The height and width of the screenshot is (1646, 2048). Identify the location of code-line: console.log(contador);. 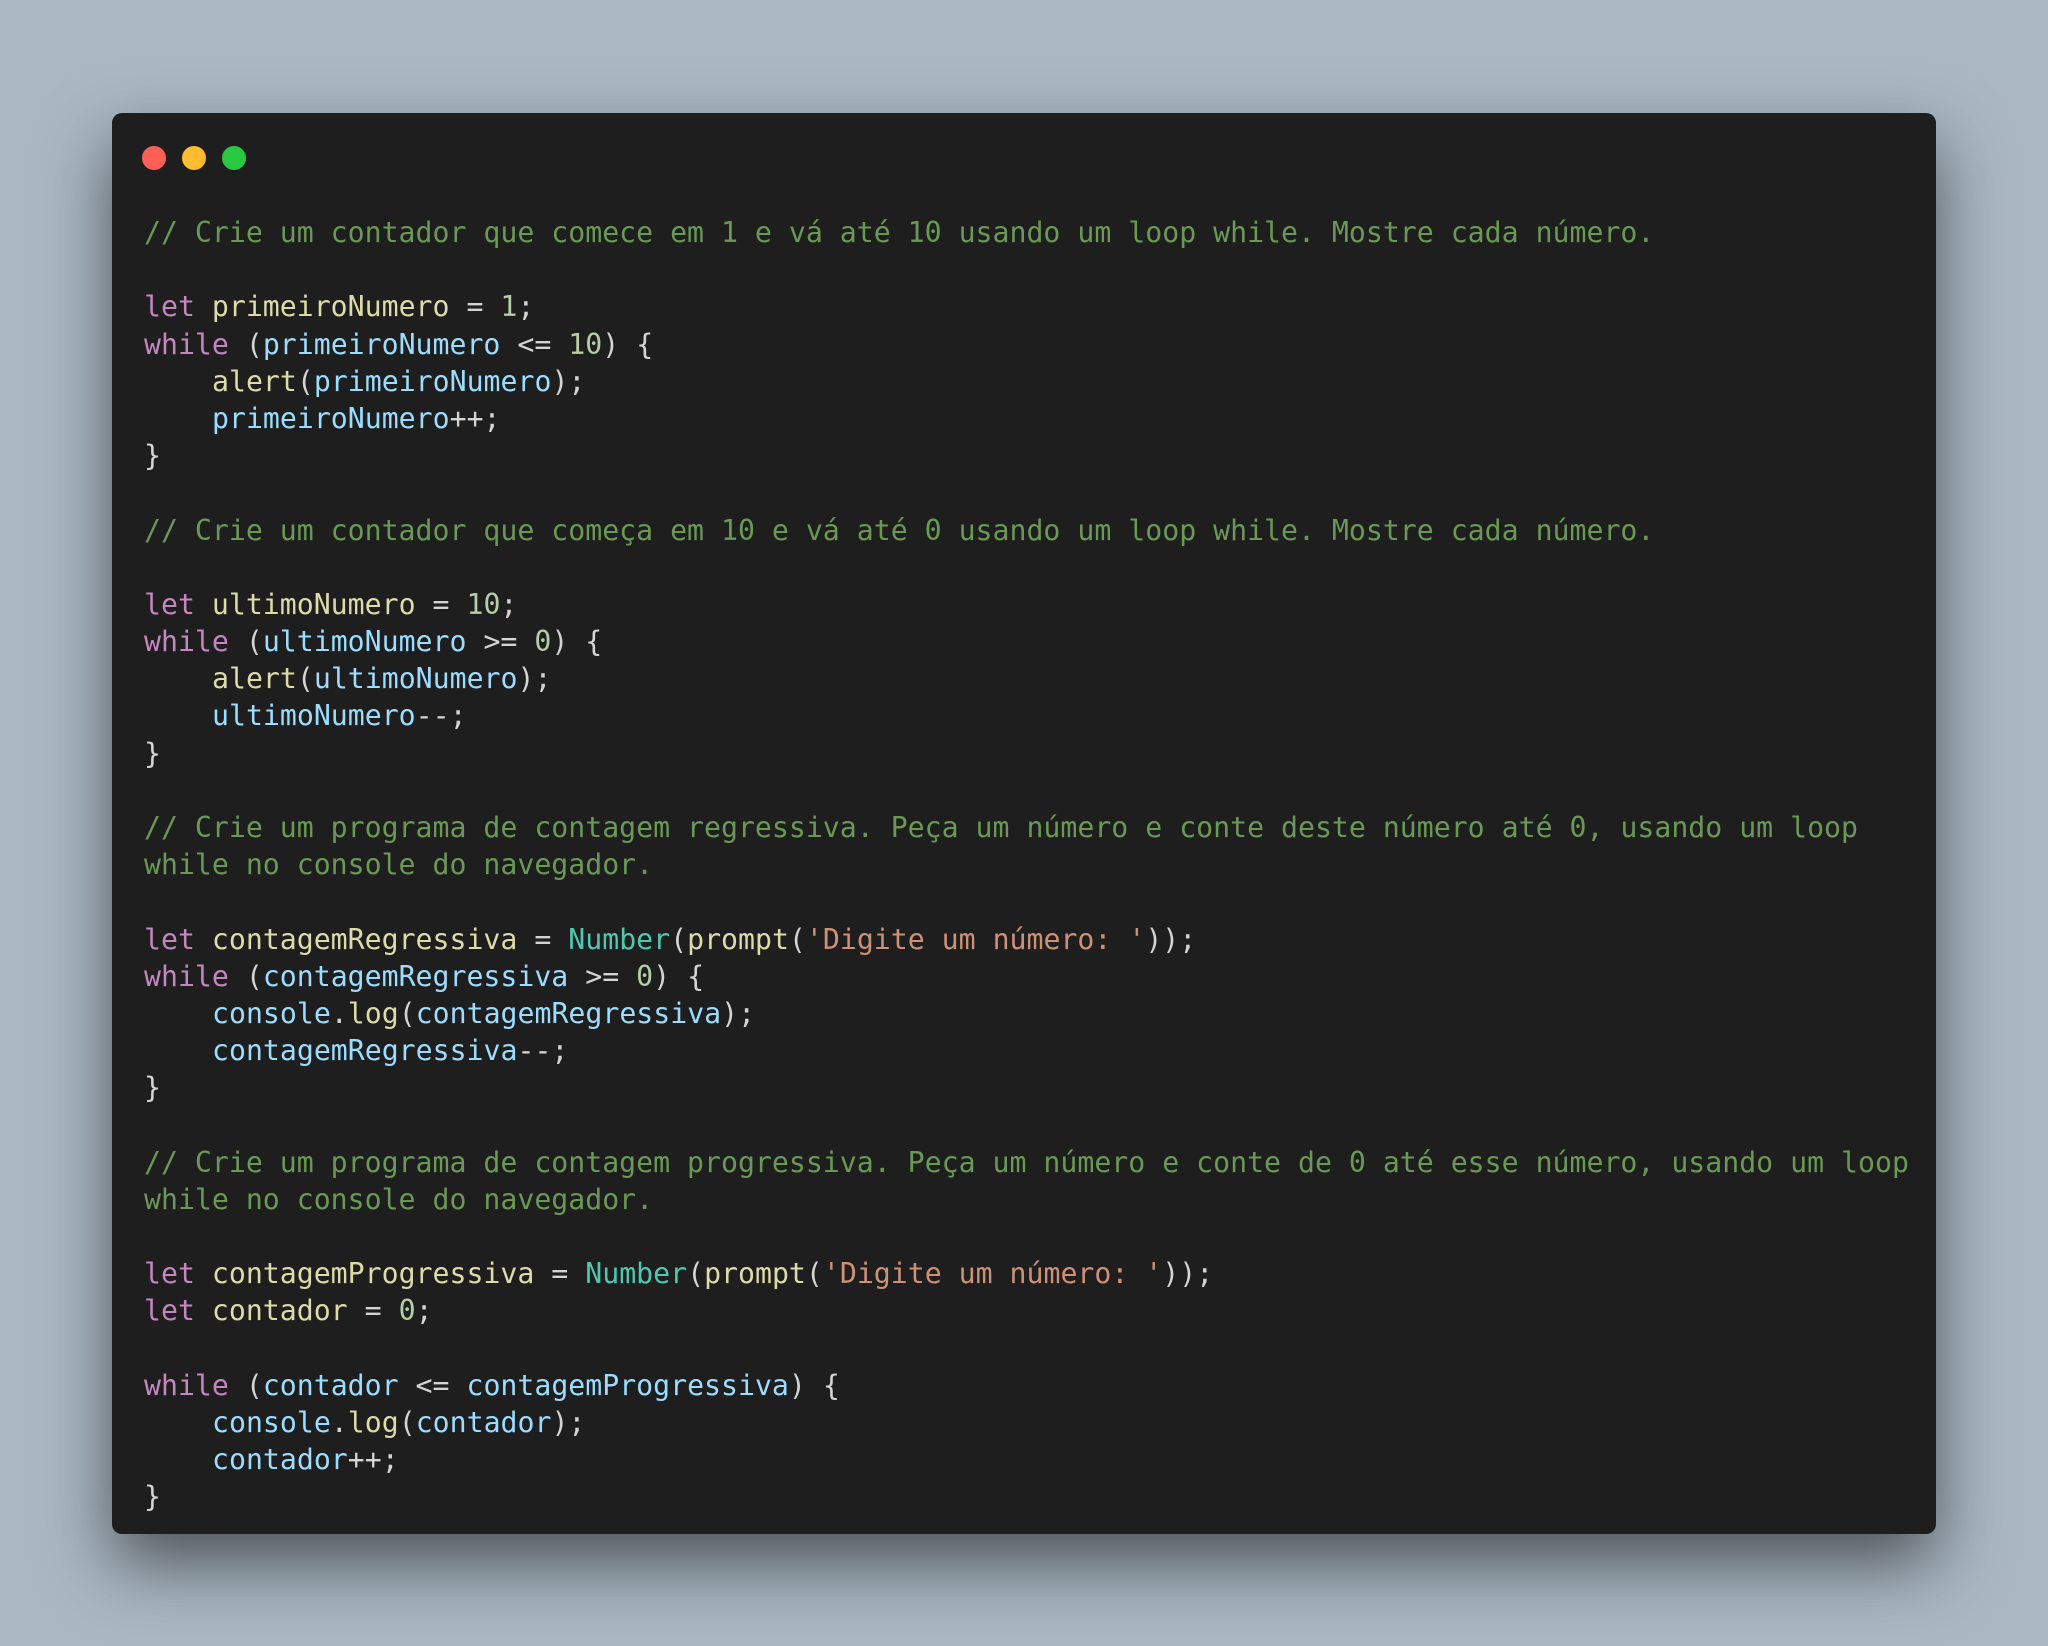
(1026, 1422).